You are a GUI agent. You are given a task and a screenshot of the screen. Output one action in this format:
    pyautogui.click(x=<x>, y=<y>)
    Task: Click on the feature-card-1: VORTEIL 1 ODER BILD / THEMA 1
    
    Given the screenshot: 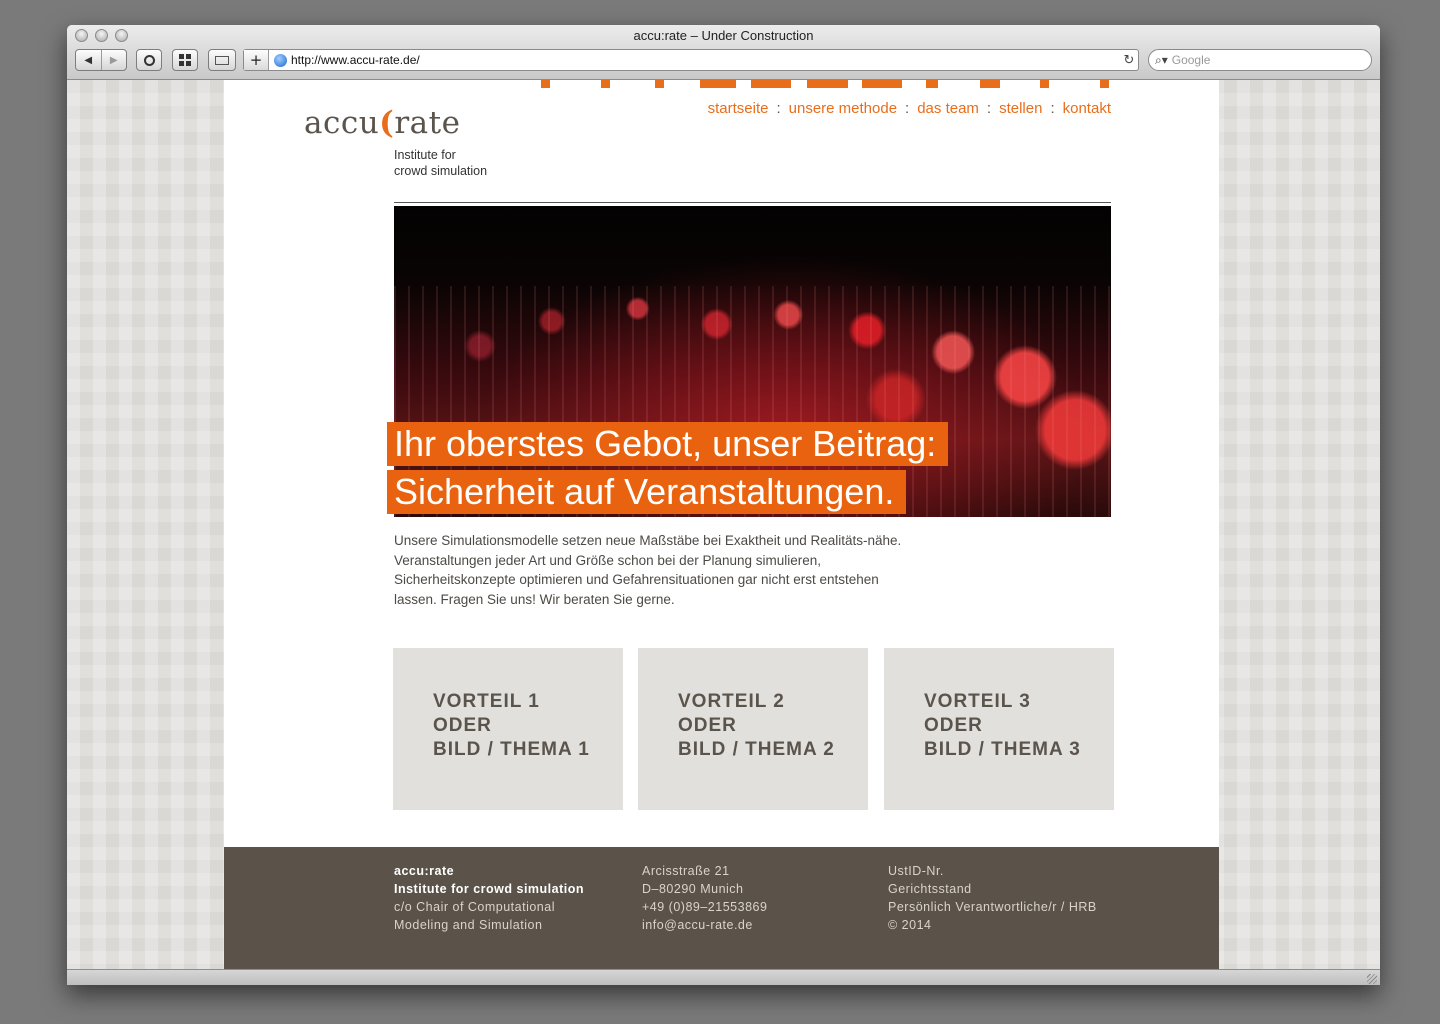 What is the action you would take?
    pyautogui.click(x=508, y=729)
    